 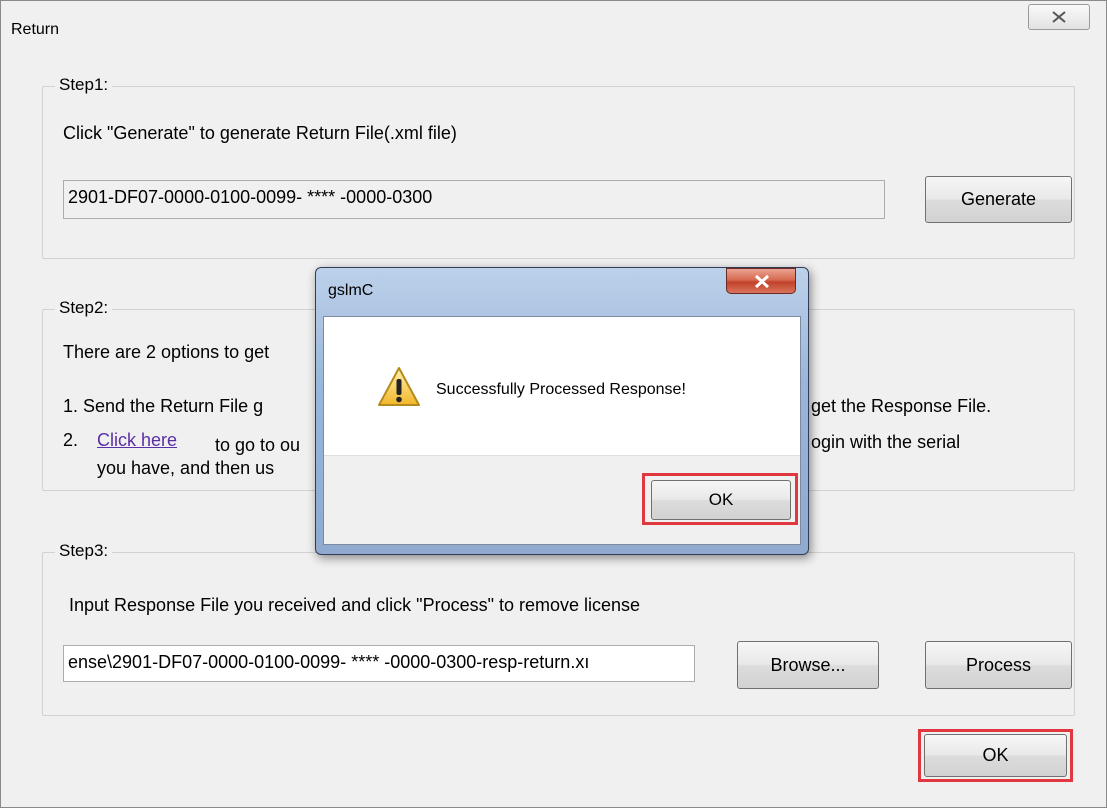 I want to click on window-title: Return, so click(x=35, y=29).